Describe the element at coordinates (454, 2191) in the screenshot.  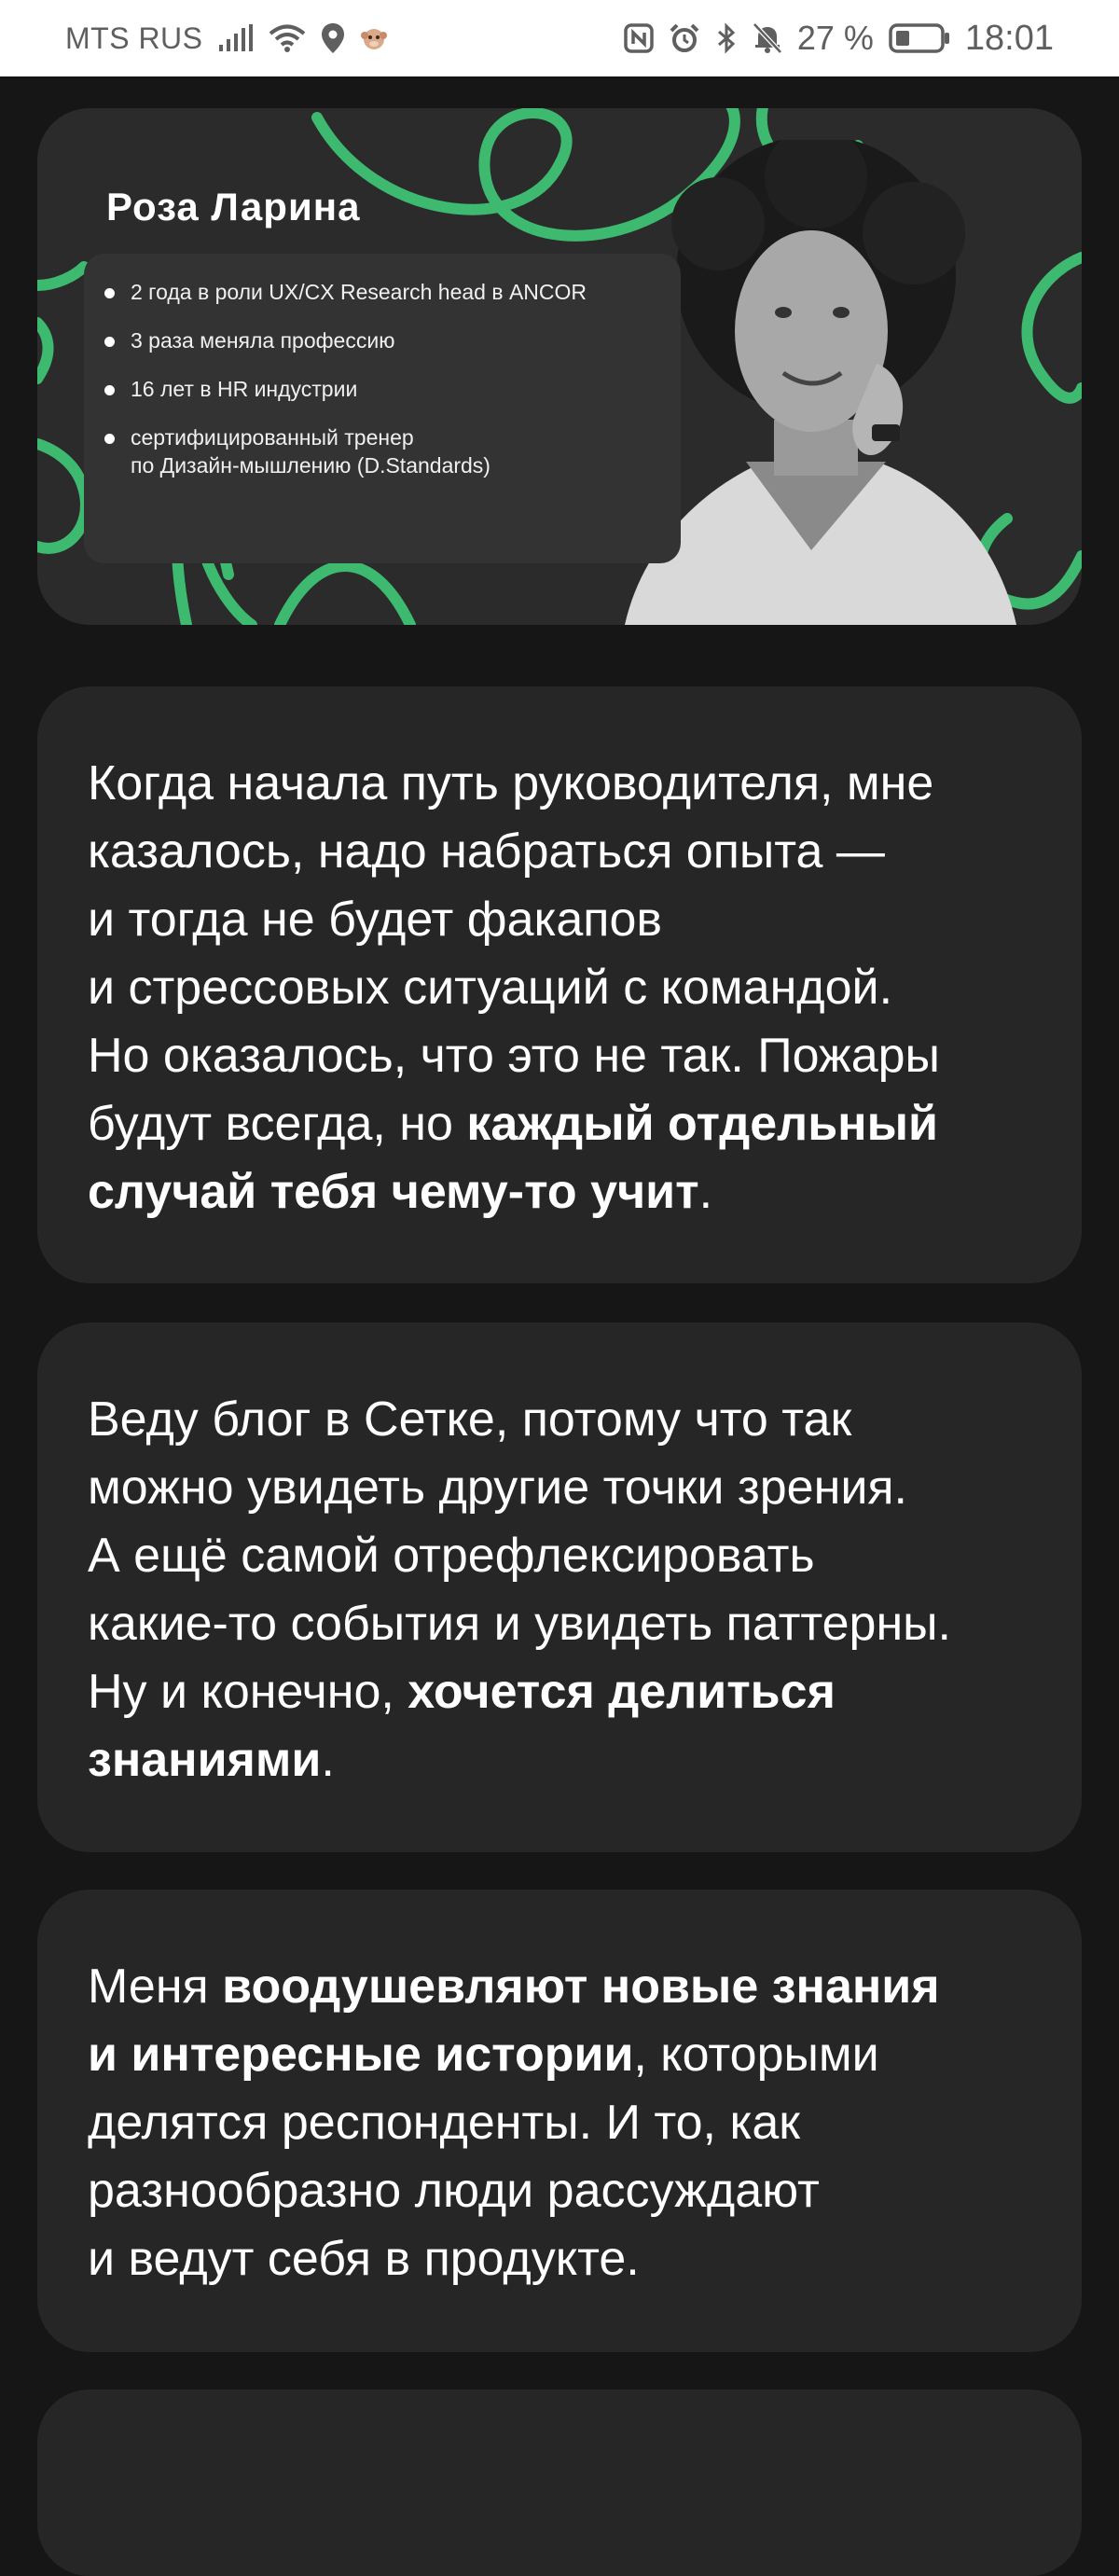
I see `quote-line: разнообразно люди рассуждают` at that location.